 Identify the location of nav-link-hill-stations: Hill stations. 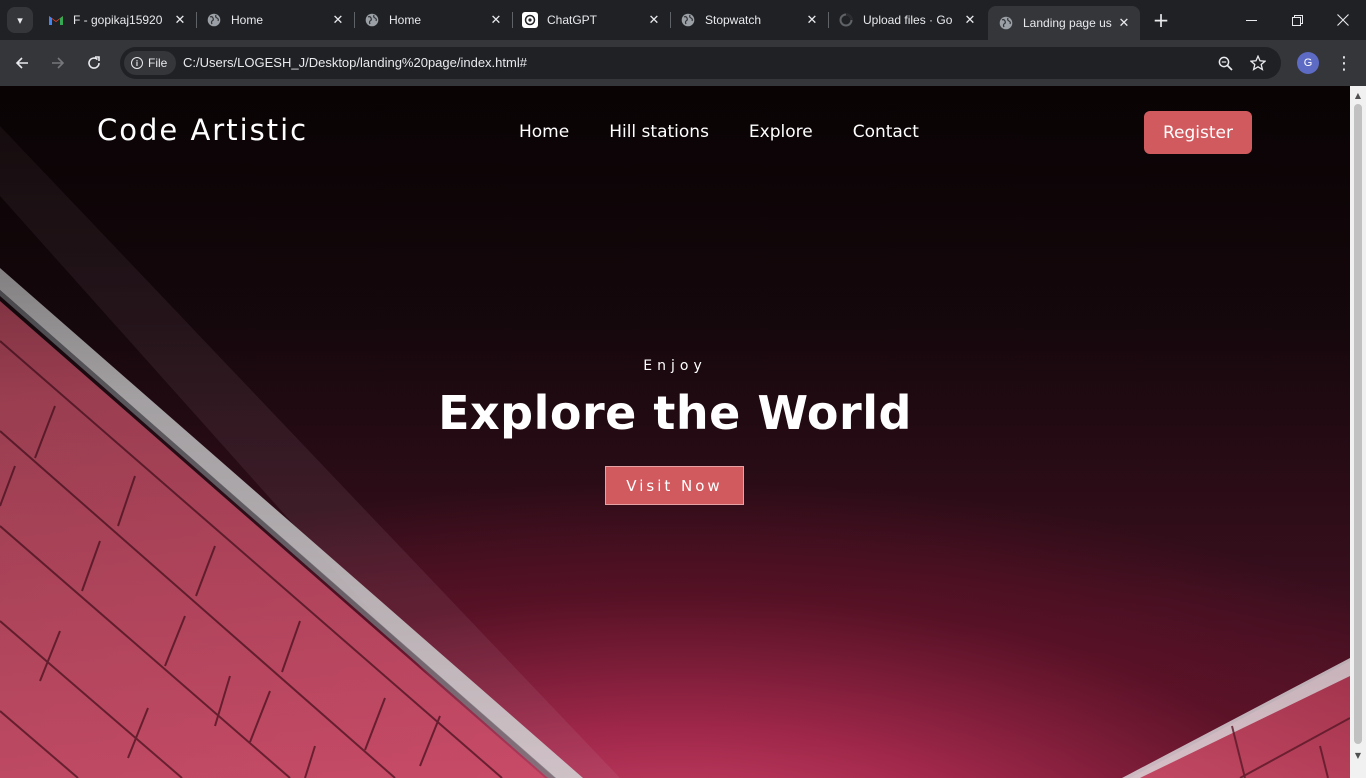
(659, 132).